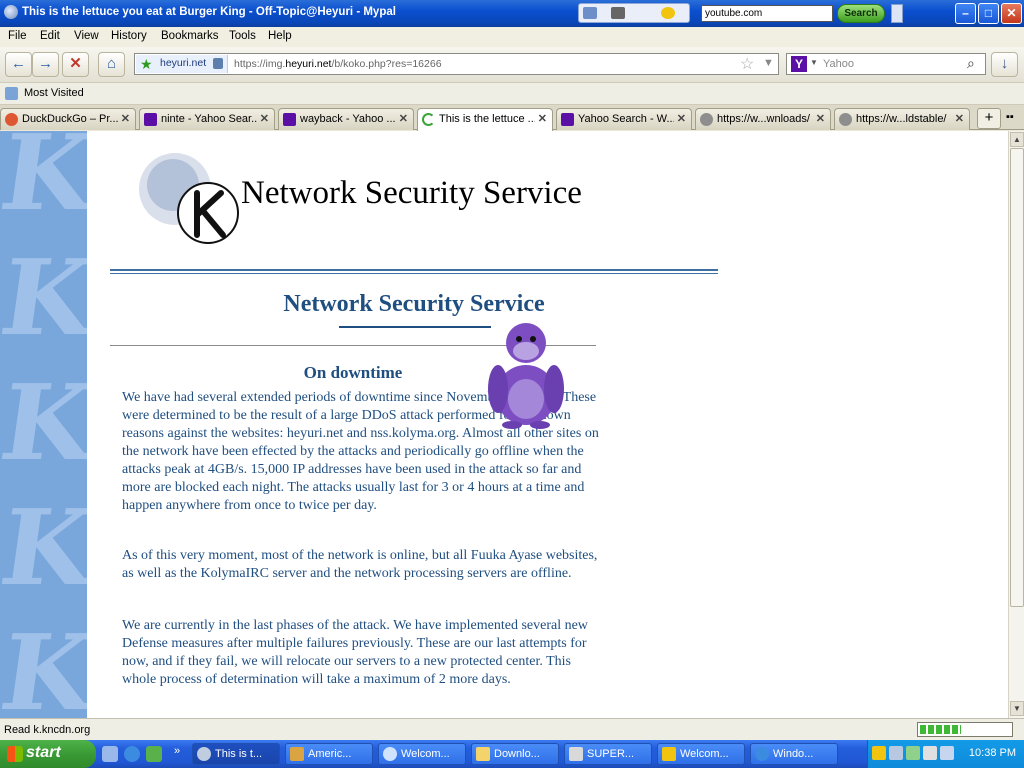  I want to click on tab-active-lettuce: This is the lettuce ... ✕, so click(485, 119).